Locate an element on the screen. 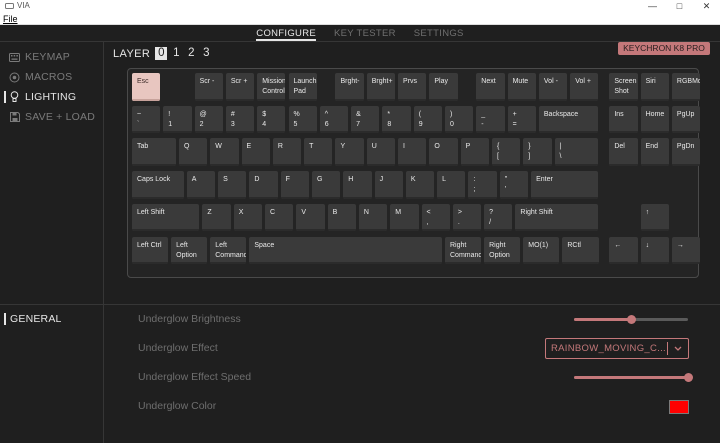 This screenshot has height=443, width=720. key-y: Y is located at coordinates (349, 152).